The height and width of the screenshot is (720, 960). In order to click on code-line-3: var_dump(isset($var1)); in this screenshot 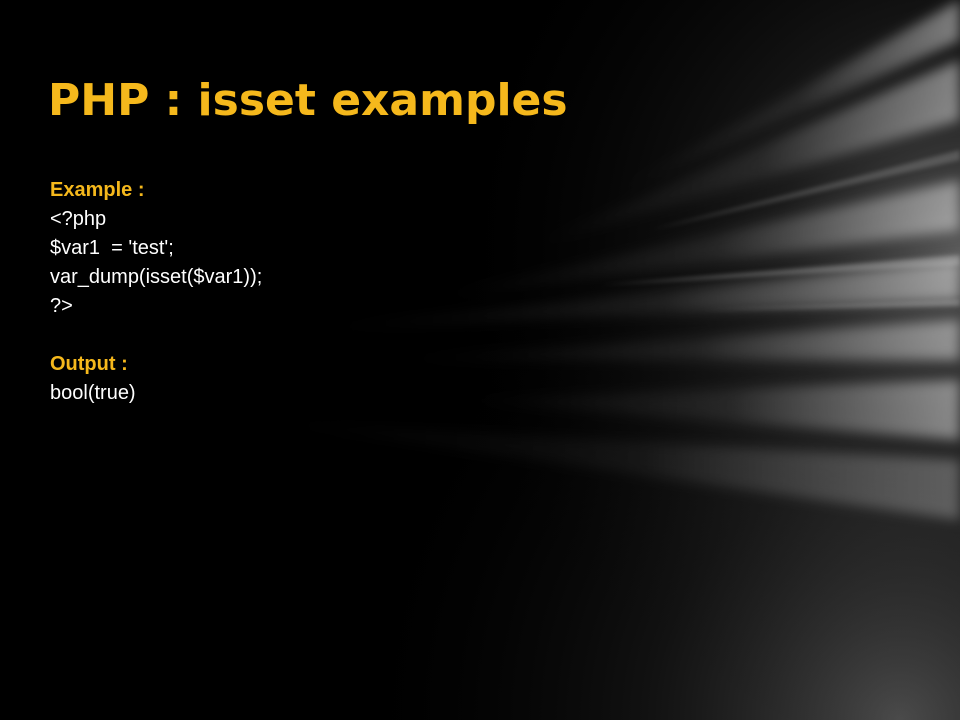, I will do `click(156, 277)`.